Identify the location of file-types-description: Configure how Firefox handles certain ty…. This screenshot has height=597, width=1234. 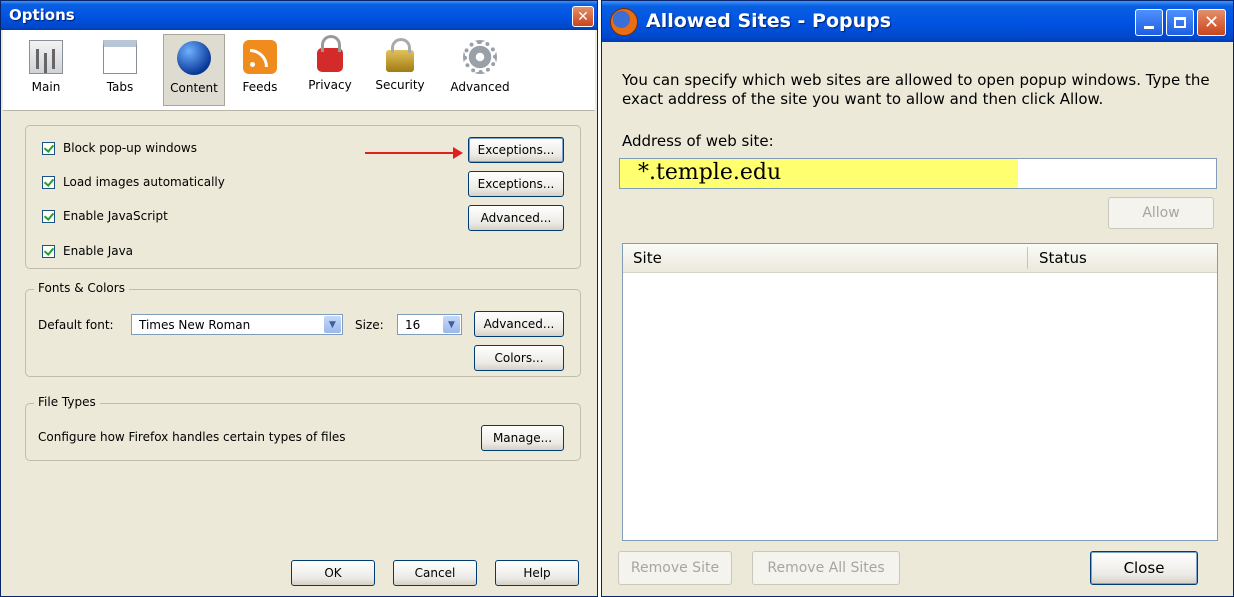
(192, 437).